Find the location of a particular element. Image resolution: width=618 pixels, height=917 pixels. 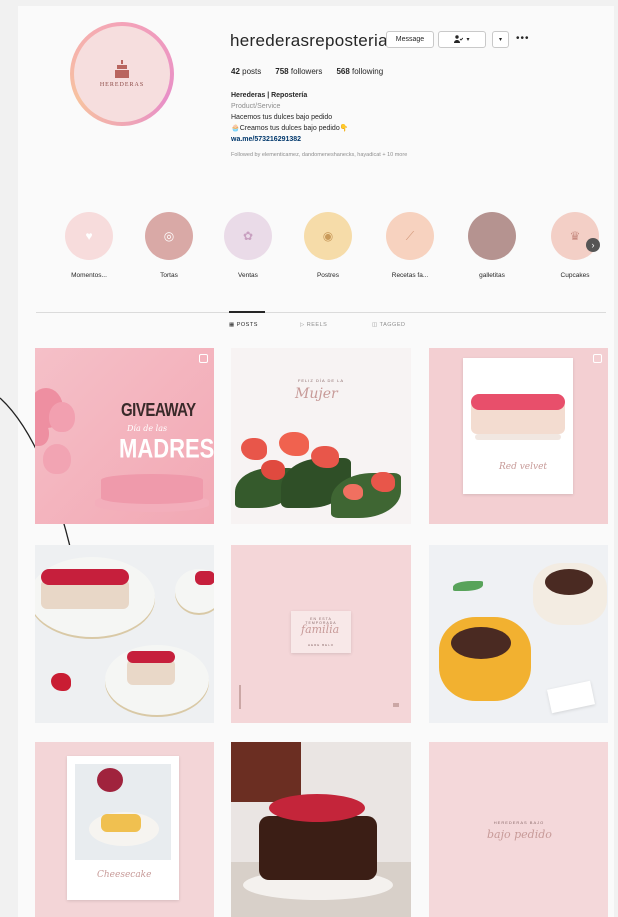

highlight-2: ◎ Tortas is located at coordinates (169, 245).